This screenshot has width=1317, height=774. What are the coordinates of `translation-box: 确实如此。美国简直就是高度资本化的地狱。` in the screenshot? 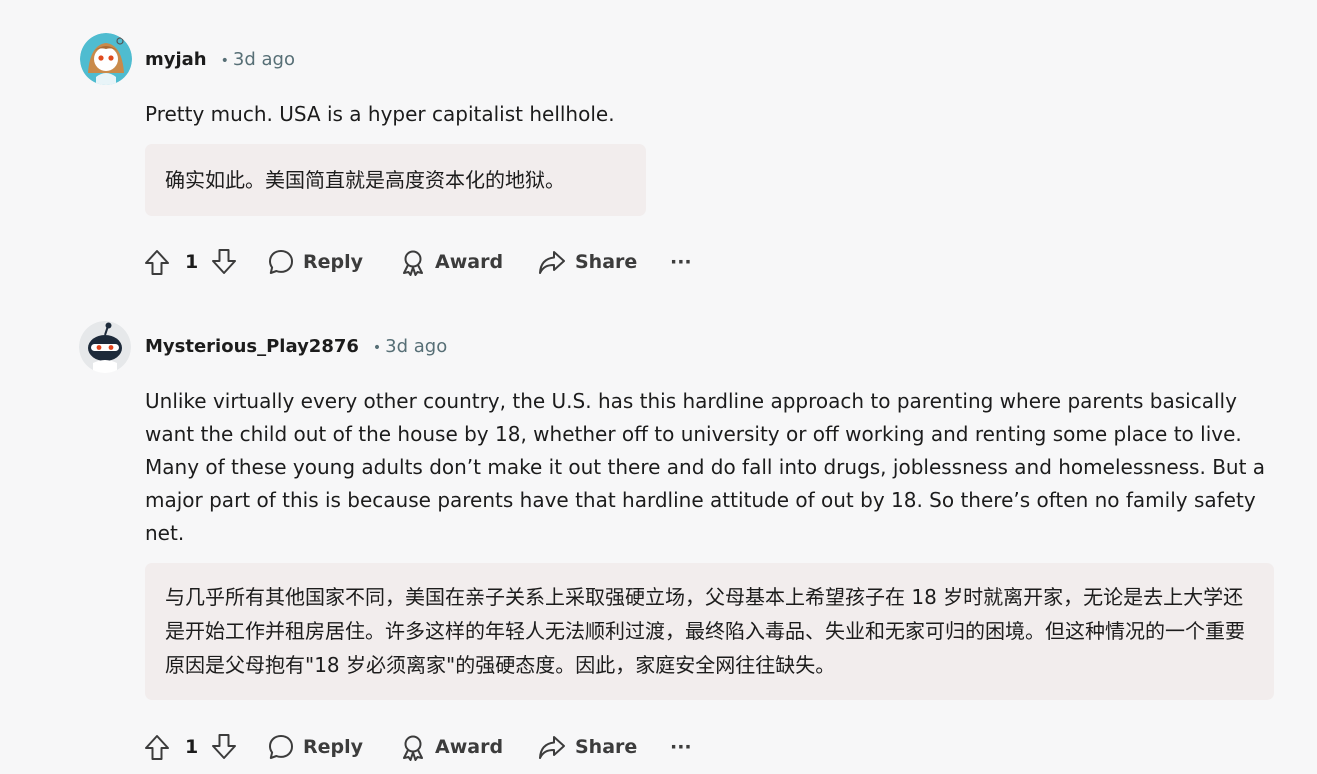 It's located at (395, 180).